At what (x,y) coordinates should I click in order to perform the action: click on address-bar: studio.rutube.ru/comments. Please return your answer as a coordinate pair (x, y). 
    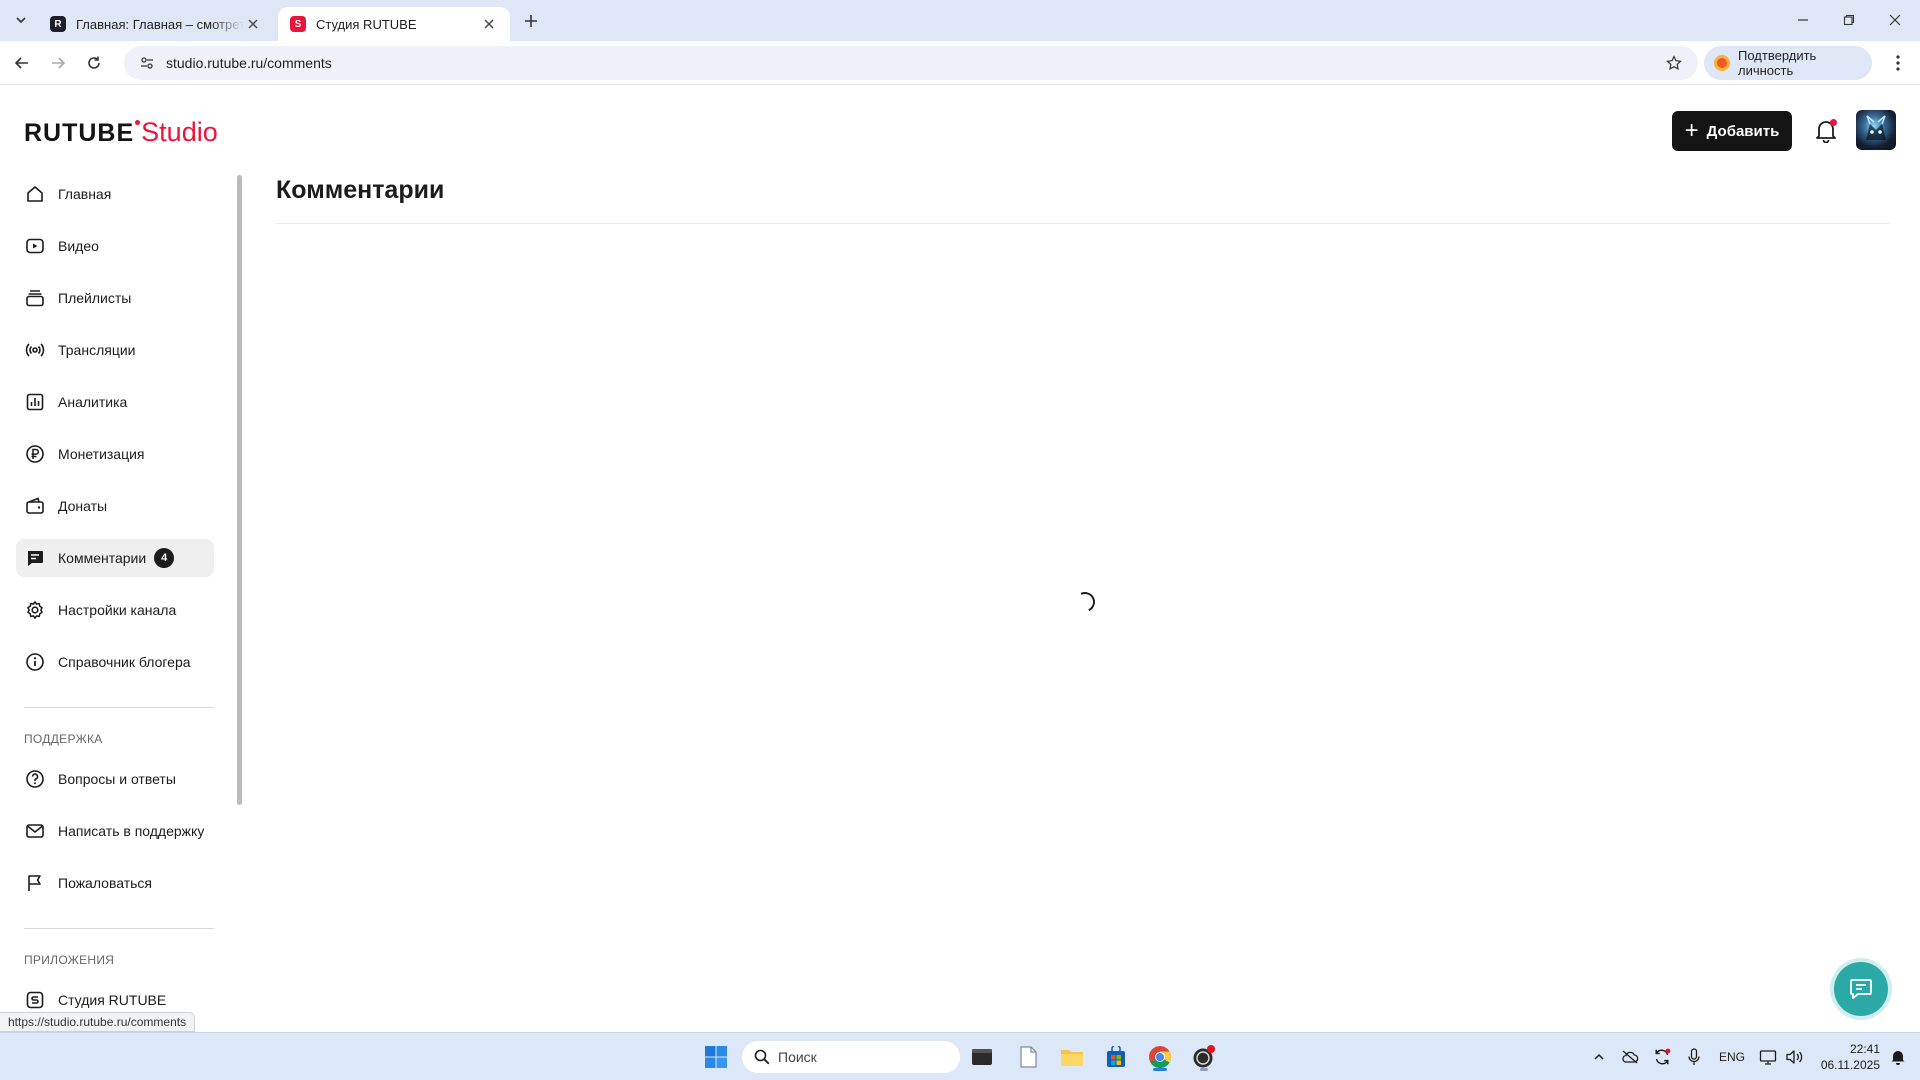
    Looking at the image, I should click on (911, 63).